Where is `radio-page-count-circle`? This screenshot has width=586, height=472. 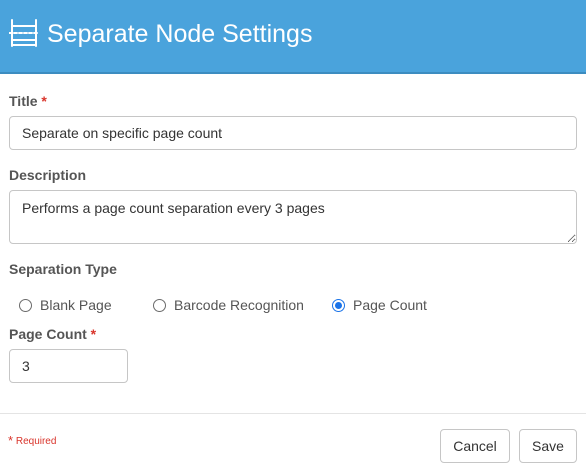 radio-page-count-circle is located at coordinates (338, 305).